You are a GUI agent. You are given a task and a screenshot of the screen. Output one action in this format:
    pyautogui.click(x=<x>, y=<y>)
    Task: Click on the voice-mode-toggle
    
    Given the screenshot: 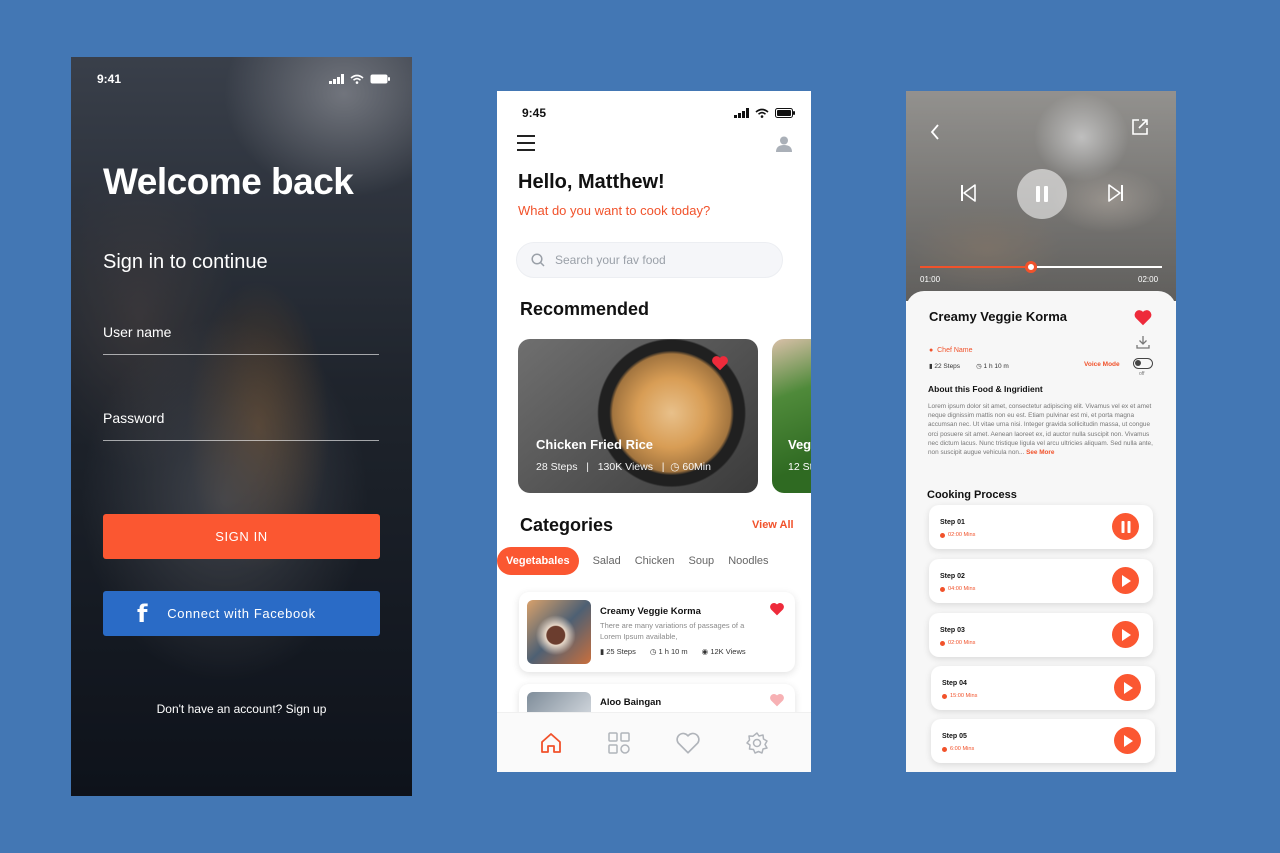 What is the action you would take?
    pyautogui.click(x=1143, y=363)
    